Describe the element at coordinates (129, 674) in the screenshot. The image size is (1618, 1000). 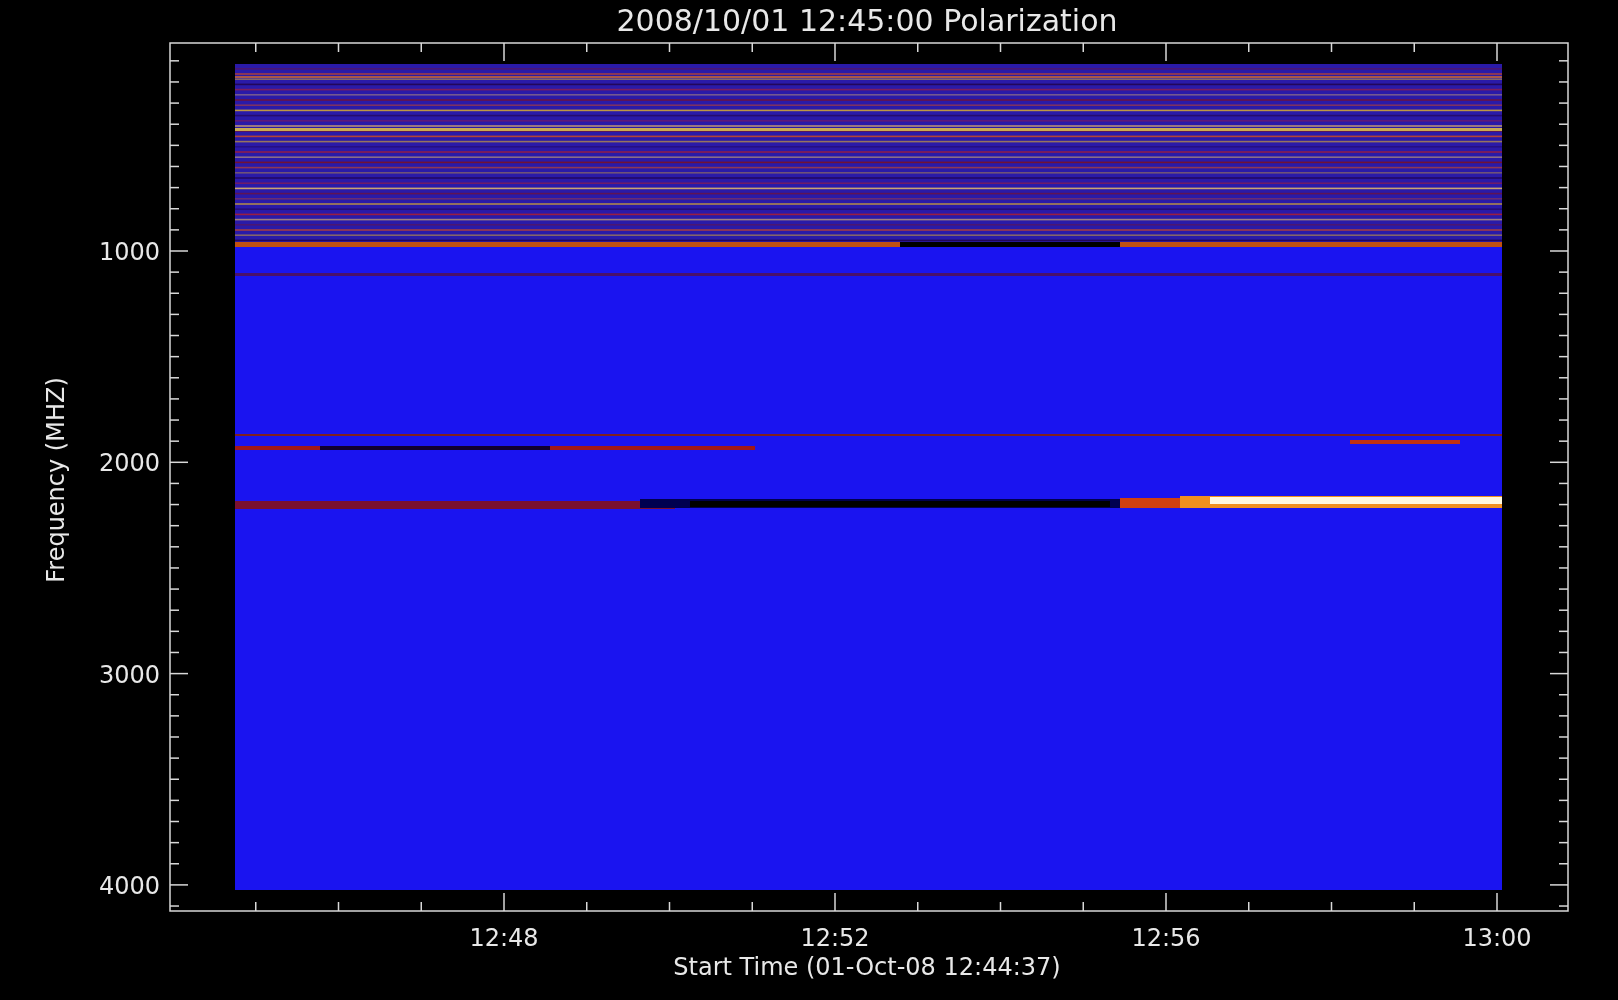
I see `axis-tick-label: 3000` at that location.